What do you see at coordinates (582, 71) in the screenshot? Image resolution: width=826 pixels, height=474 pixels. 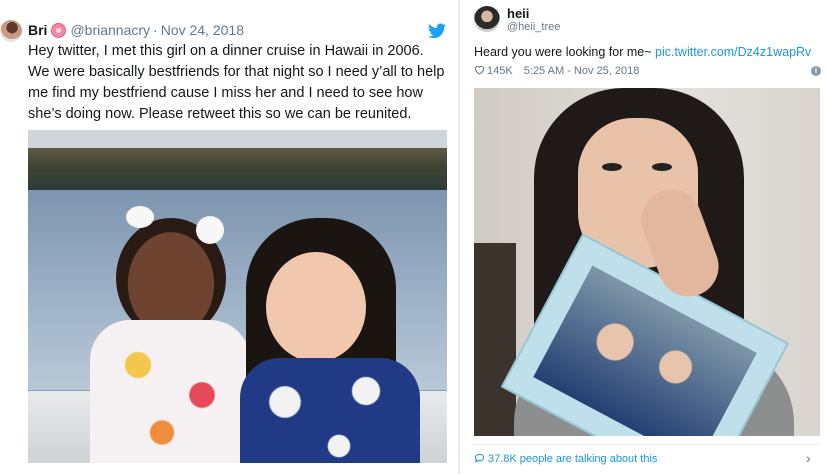 I see `tweet-time: 5:25 AM - Nov 25, 2018` at bounding box center [582, 71].